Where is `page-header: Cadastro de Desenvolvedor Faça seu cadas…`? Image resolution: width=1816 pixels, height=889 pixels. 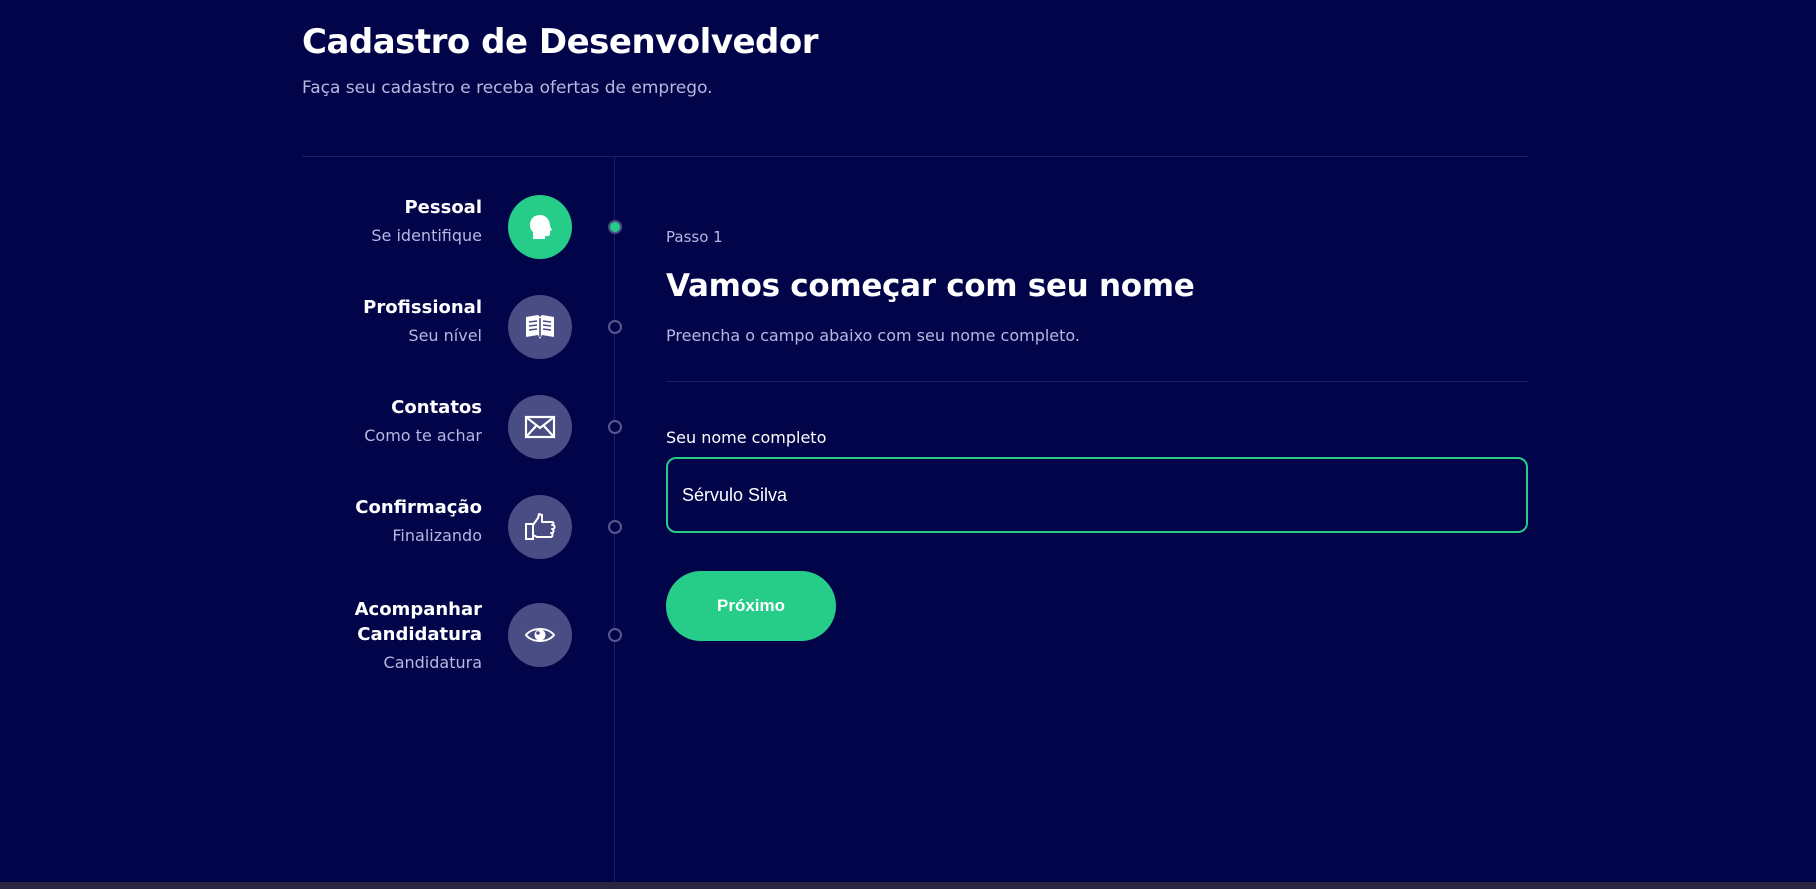 page-header: Cadastro de Desenvolvedor Faça seu cadas… is located at coordinates (915, 60).